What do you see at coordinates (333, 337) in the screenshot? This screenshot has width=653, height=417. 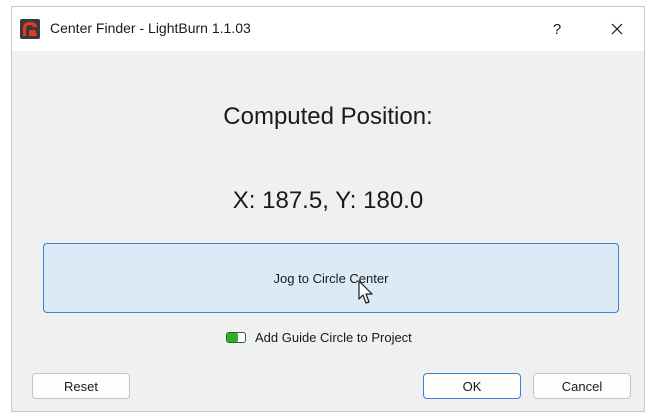 I see `guide-circle-label: Add Guide Circle to Project` at bounding box center [333, 337].